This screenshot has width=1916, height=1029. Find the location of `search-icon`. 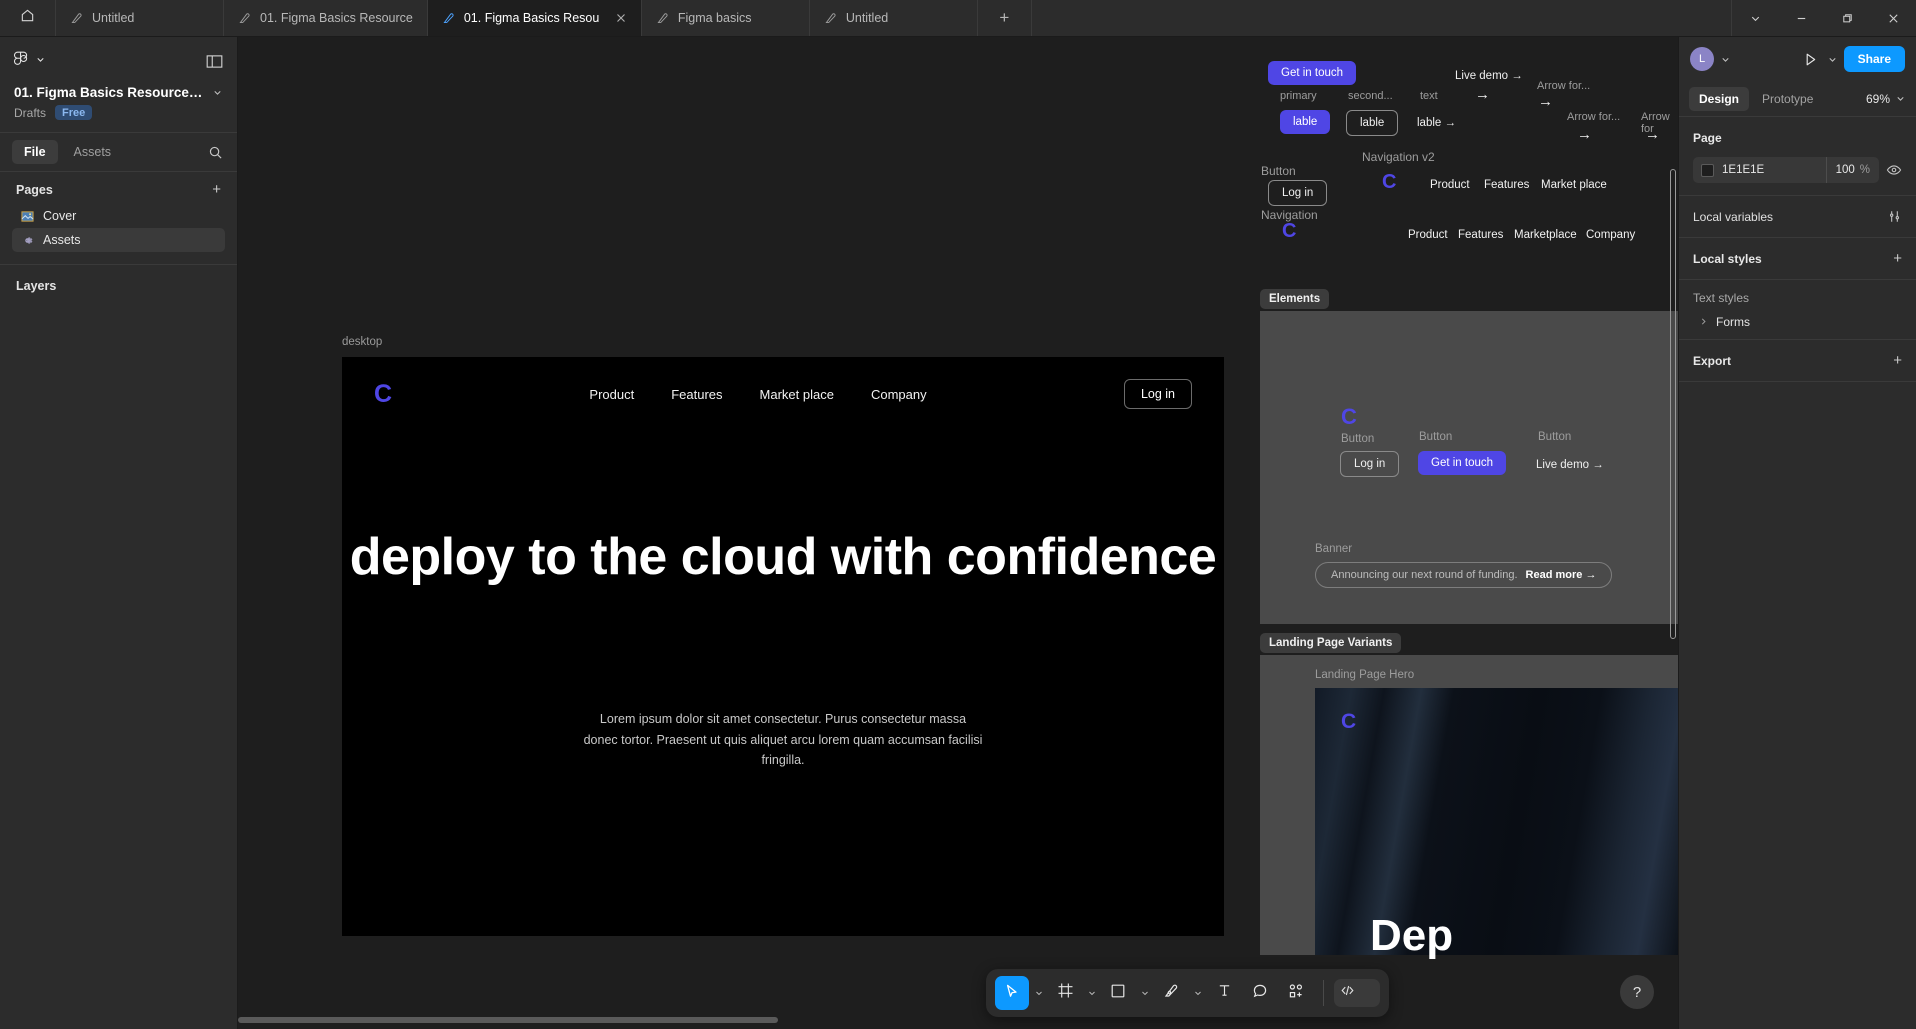

search-icon is located at coordinates (216, 152).